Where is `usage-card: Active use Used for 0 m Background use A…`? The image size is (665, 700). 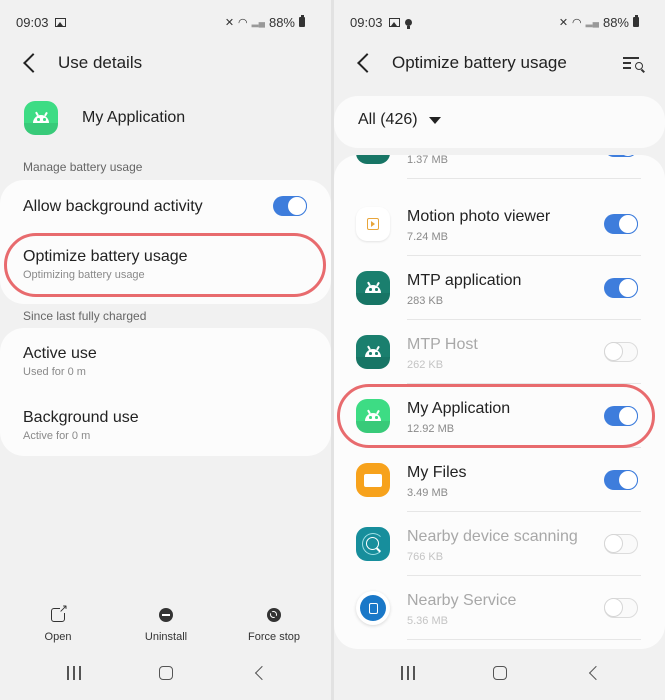 usage-card: Active use Used for 0 m Background use A… is located at coordinates (165, 392).